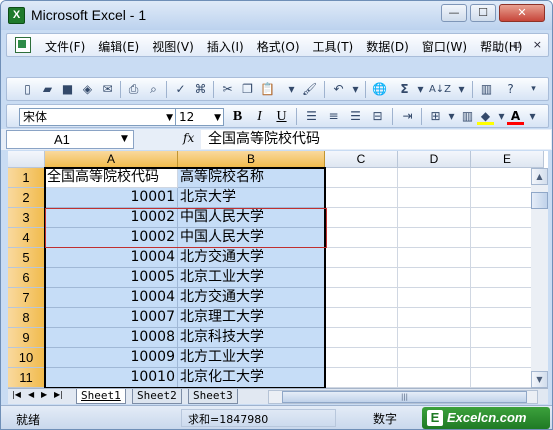 The height and width of the screenshot is (430, 553). Describe the element at coordinates (251, 378) in the screenshot. I see `cell-b11: 北京化工大学` at that location.